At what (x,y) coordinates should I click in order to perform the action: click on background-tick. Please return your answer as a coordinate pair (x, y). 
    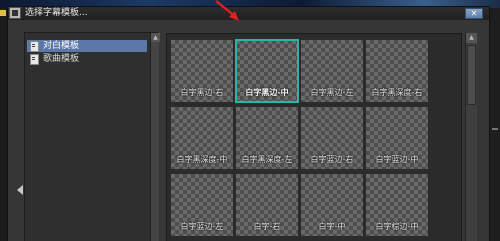
    Looking at the image, I should click on (495, 129).